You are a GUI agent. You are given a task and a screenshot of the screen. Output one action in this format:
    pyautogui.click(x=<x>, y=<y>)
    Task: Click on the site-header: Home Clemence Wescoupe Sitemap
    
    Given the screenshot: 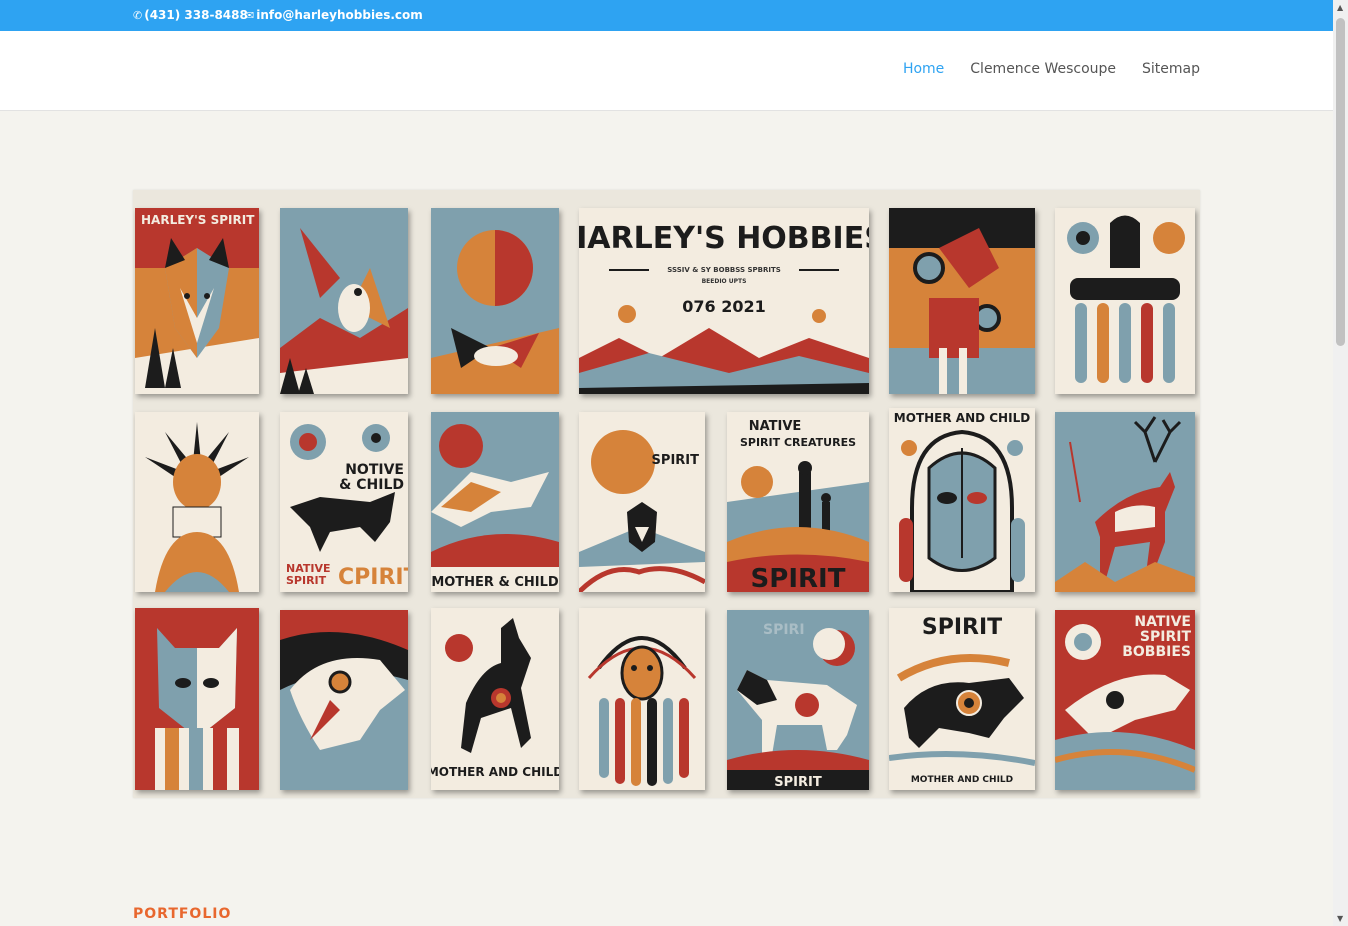 What is the action you would take?
    pyautogui.click(x=666, y=71)
    